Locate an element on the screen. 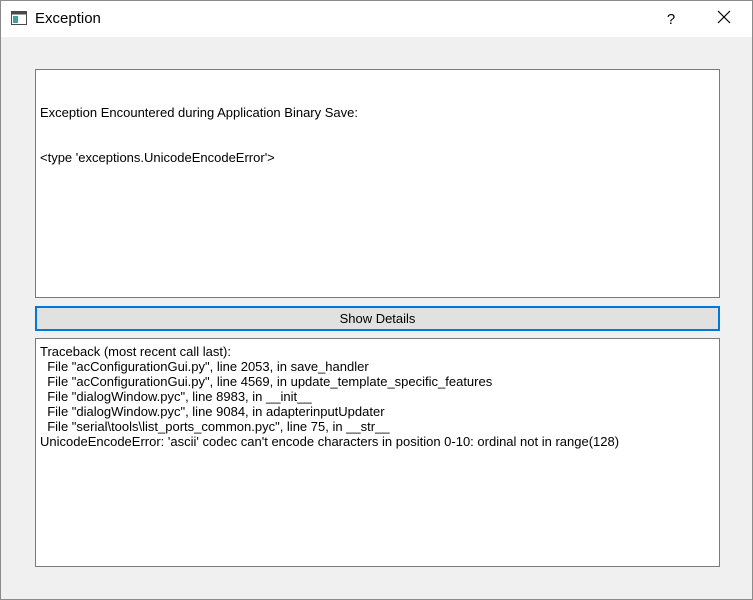 The width and height of the screenshot is (753, 600). window-app-icon is located at coordinates (19, 18).